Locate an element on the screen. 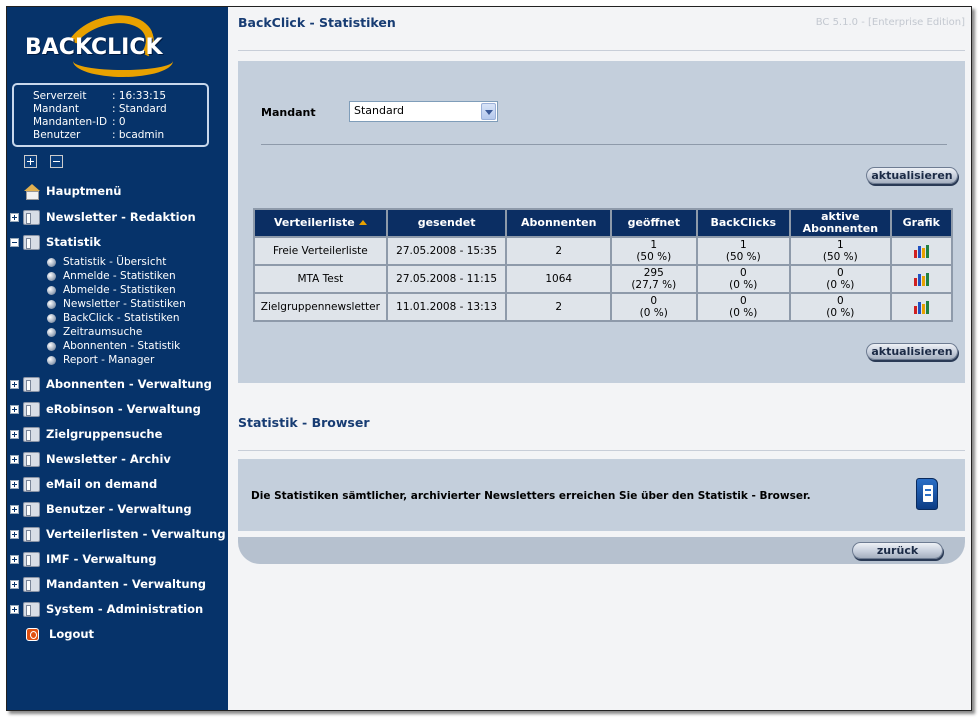 This screenshot has height=718, width=980. nav-anmelde-statistiken: Anmelde - Statistiken is located at coordinates (111, 276).